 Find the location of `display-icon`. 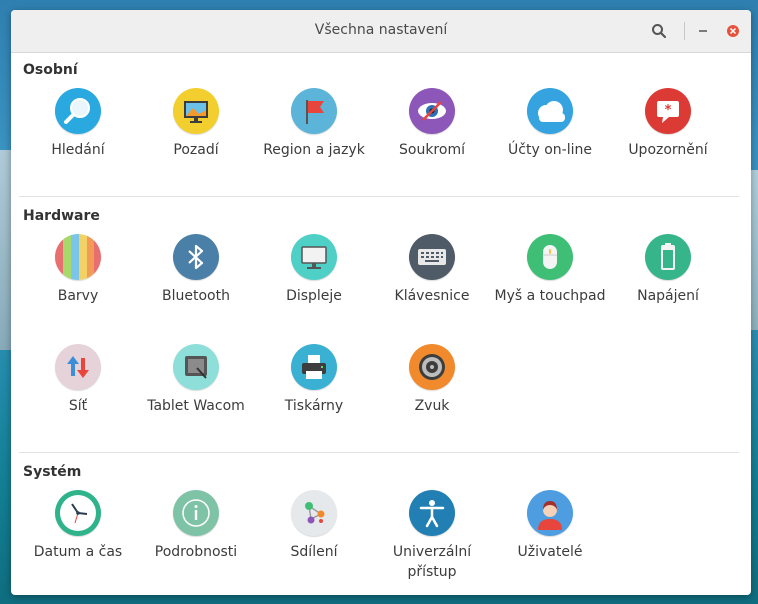

display-icon is located at coordinates (314, 257).